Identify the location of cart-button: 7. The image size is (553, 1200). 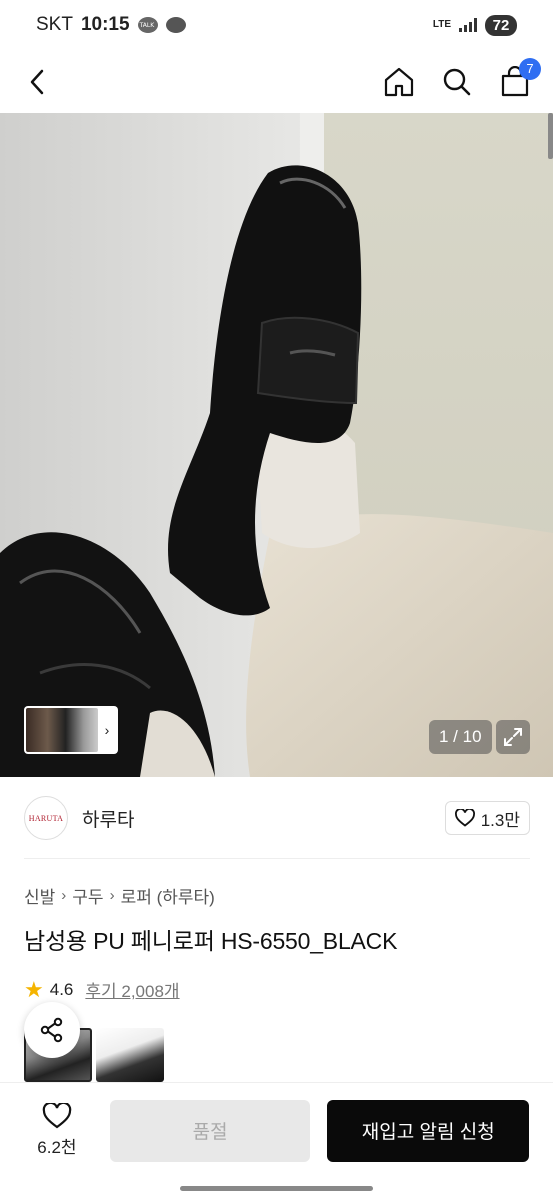
(519, 78).